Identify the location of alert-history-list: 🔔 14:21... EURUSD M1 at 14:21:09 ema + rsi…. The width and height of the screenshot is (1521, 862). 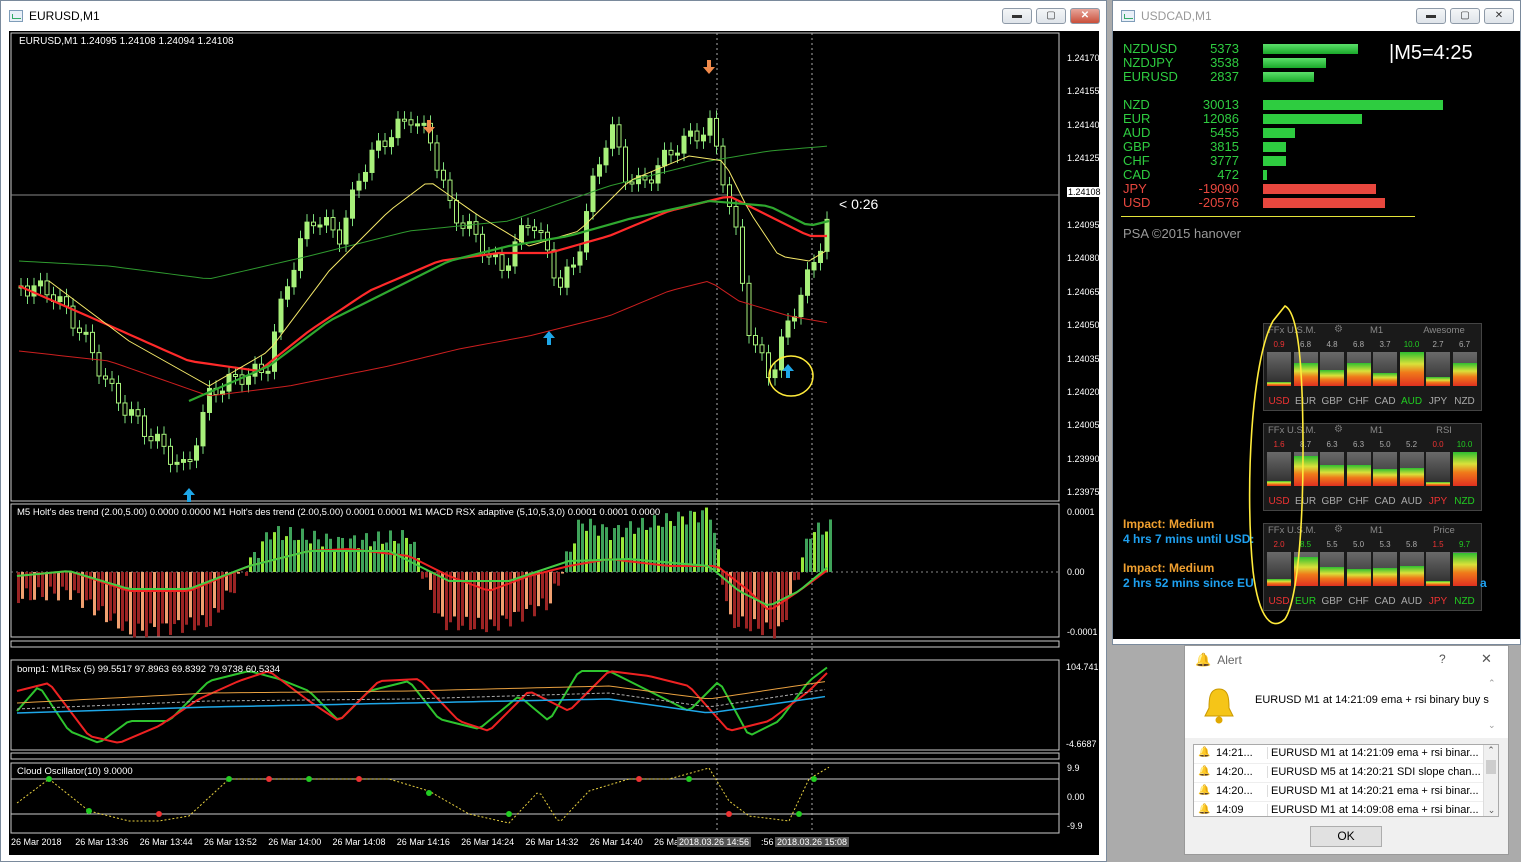
(1346, 780).